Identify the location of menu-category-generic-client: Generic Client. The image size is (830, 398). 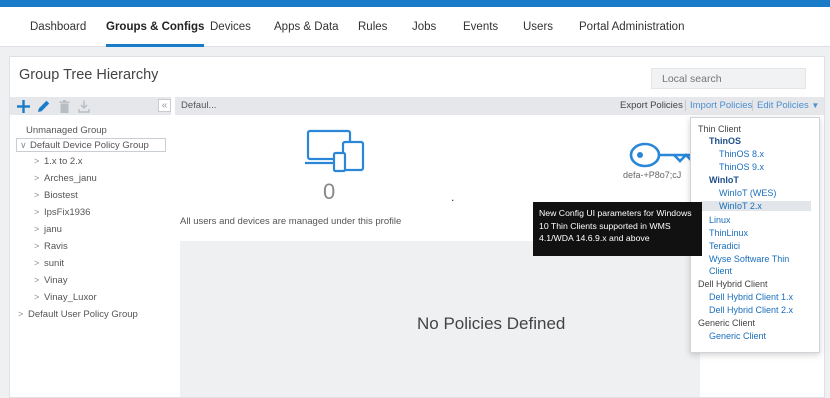
(727, 323).